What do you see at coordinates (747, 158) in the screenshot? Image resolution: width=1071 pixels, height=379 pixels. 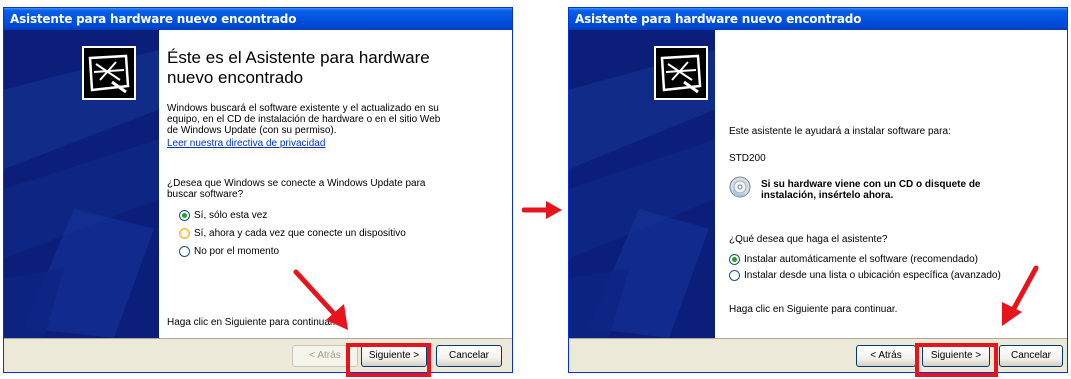 I see `device-name: STD200` at bounding box center [747, 158].